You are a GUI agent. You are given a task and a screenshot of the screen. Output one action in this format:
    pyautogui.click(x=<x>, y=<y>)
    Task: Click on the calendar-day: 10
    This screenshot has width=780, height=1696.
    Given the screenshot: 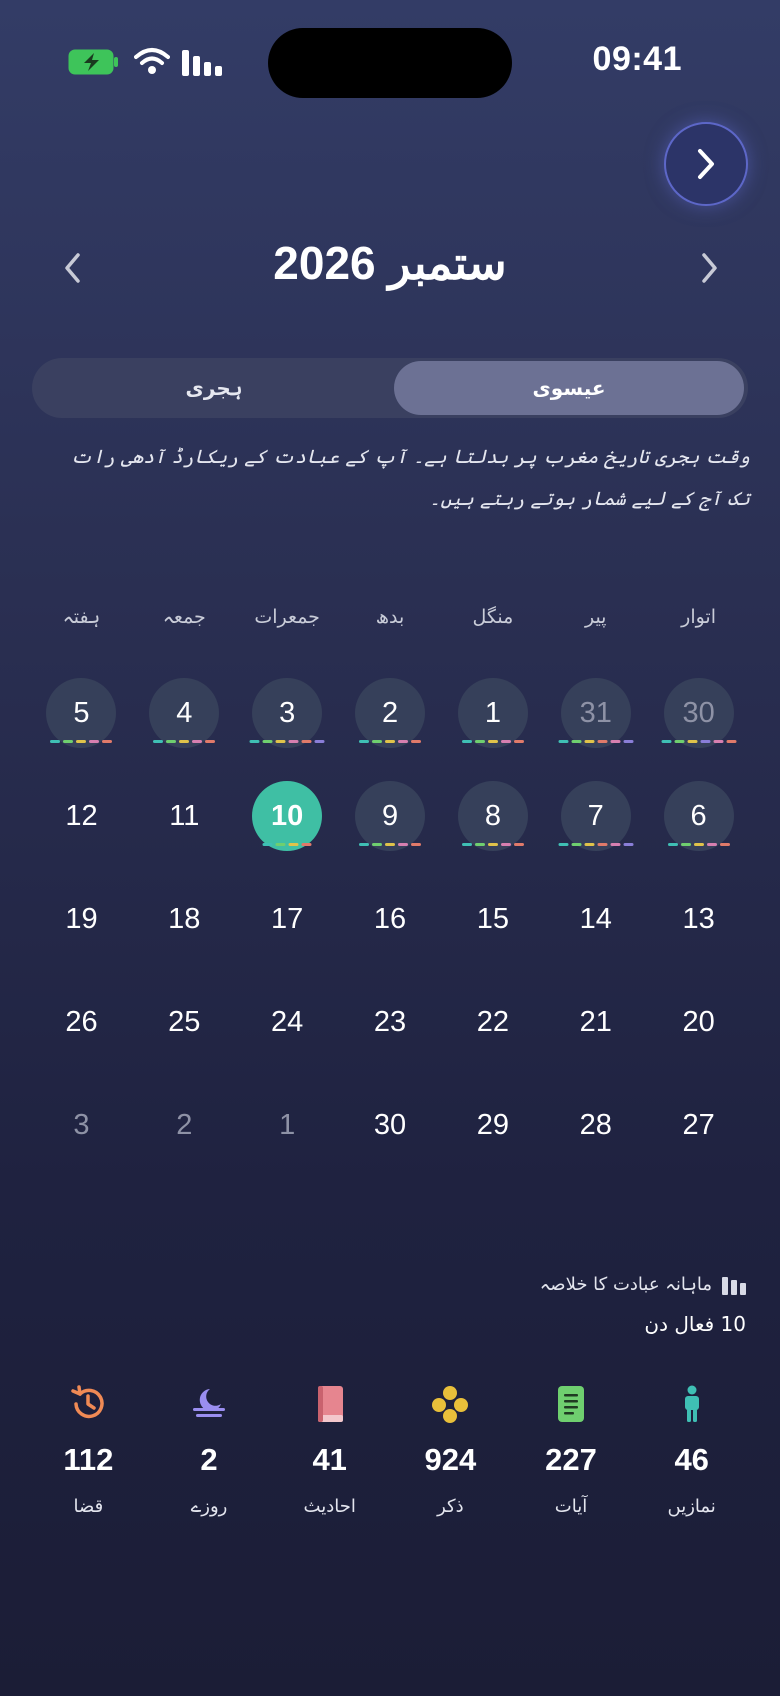 What is the action you would take?
    pyautogui.click(x=287, y=814)
    